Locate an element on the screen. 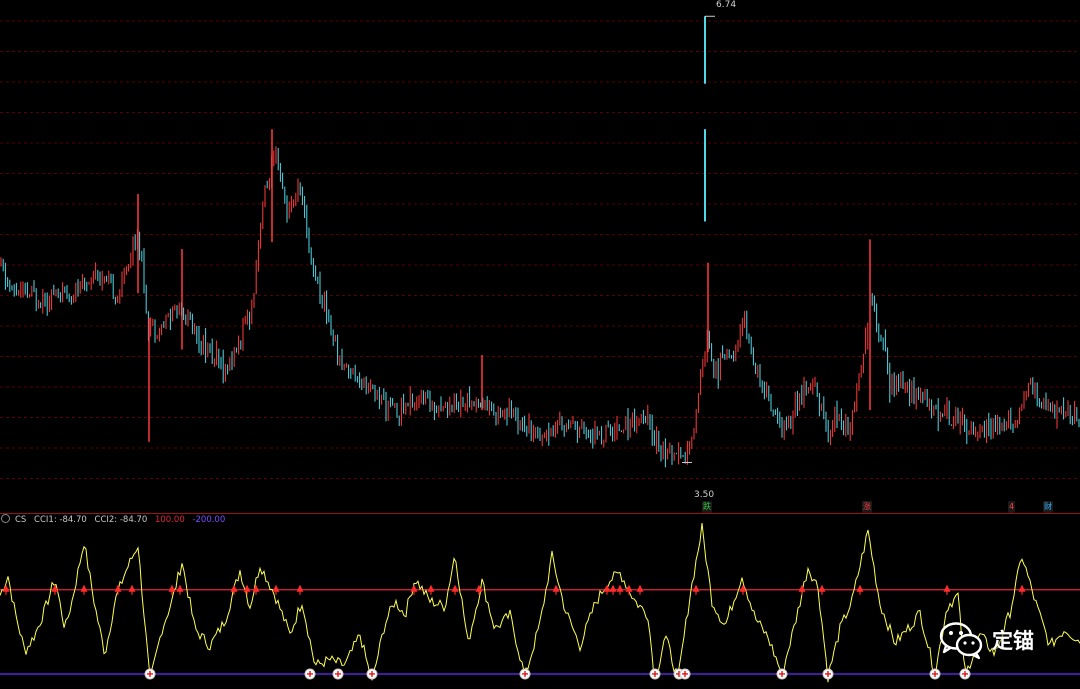  wechat-icon is located at coordinates (961, 641).